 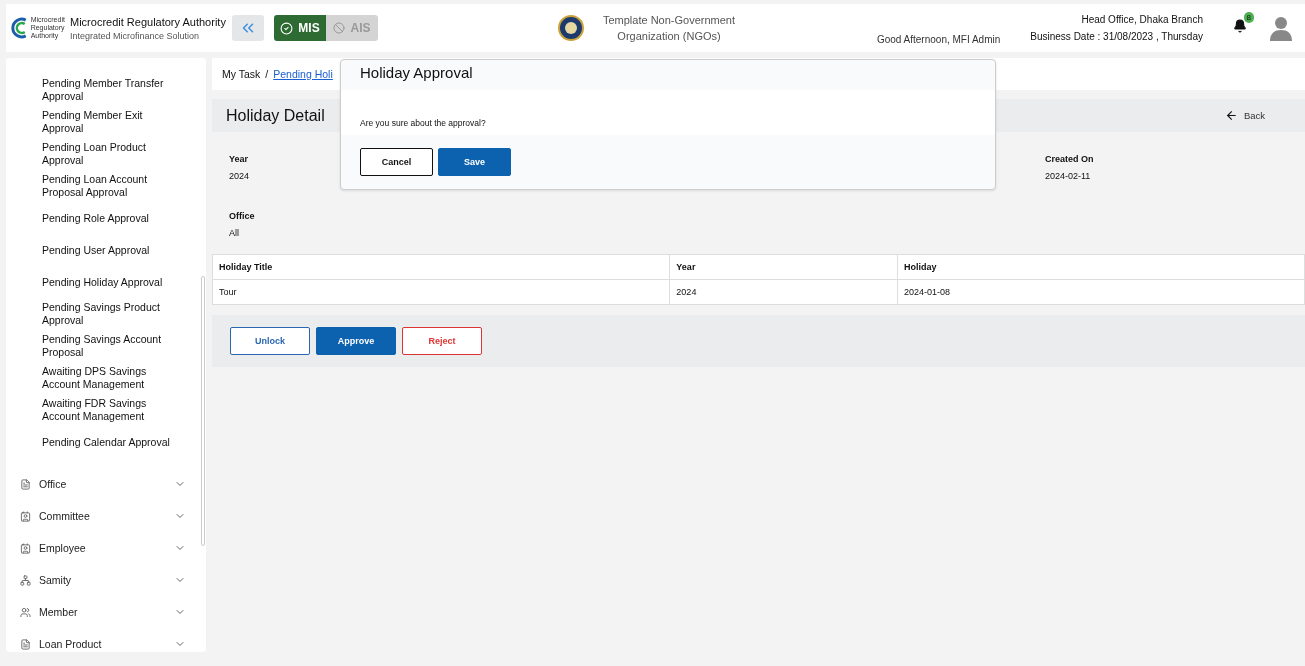 What do you see at coordinates (203, 411) in the screenshot?
I see `scrollbar` at bounding box center [203, 411].